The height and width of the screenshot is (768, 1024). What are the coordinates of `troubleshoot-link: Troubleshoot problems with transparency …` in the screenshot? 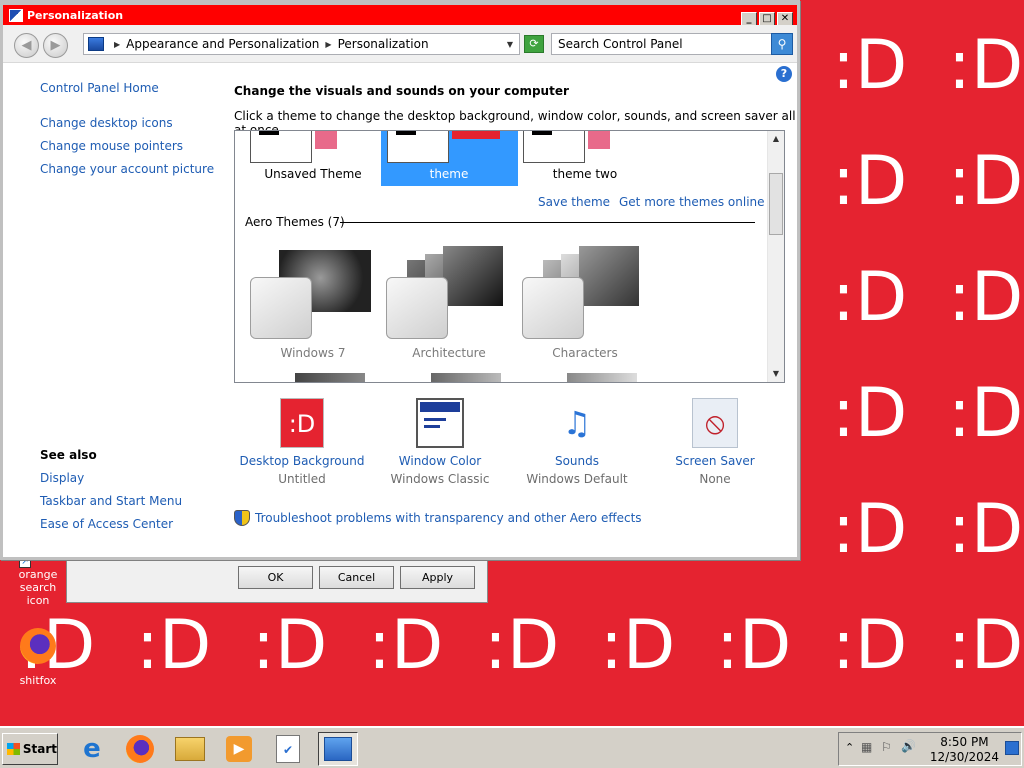 It's located at (448, 518).